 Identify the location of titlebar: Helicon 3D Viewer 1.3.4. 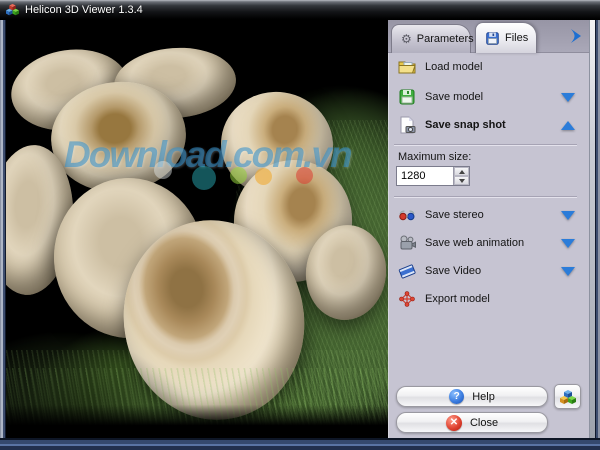
(300, 10).